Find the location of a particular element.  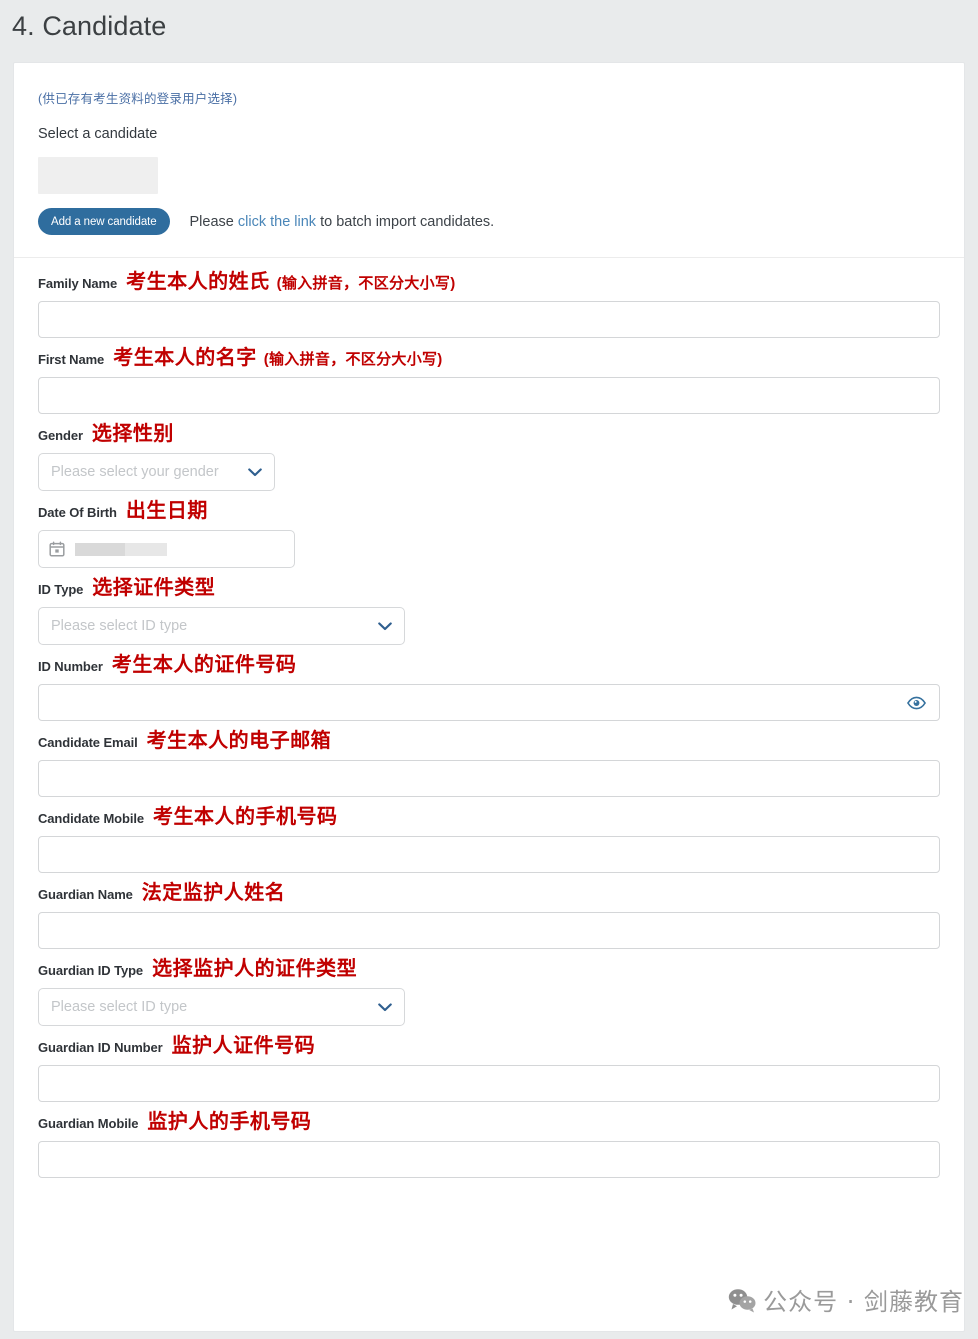

annotation-id-type: 选择证件类型 is located at coordinates (154, 588).